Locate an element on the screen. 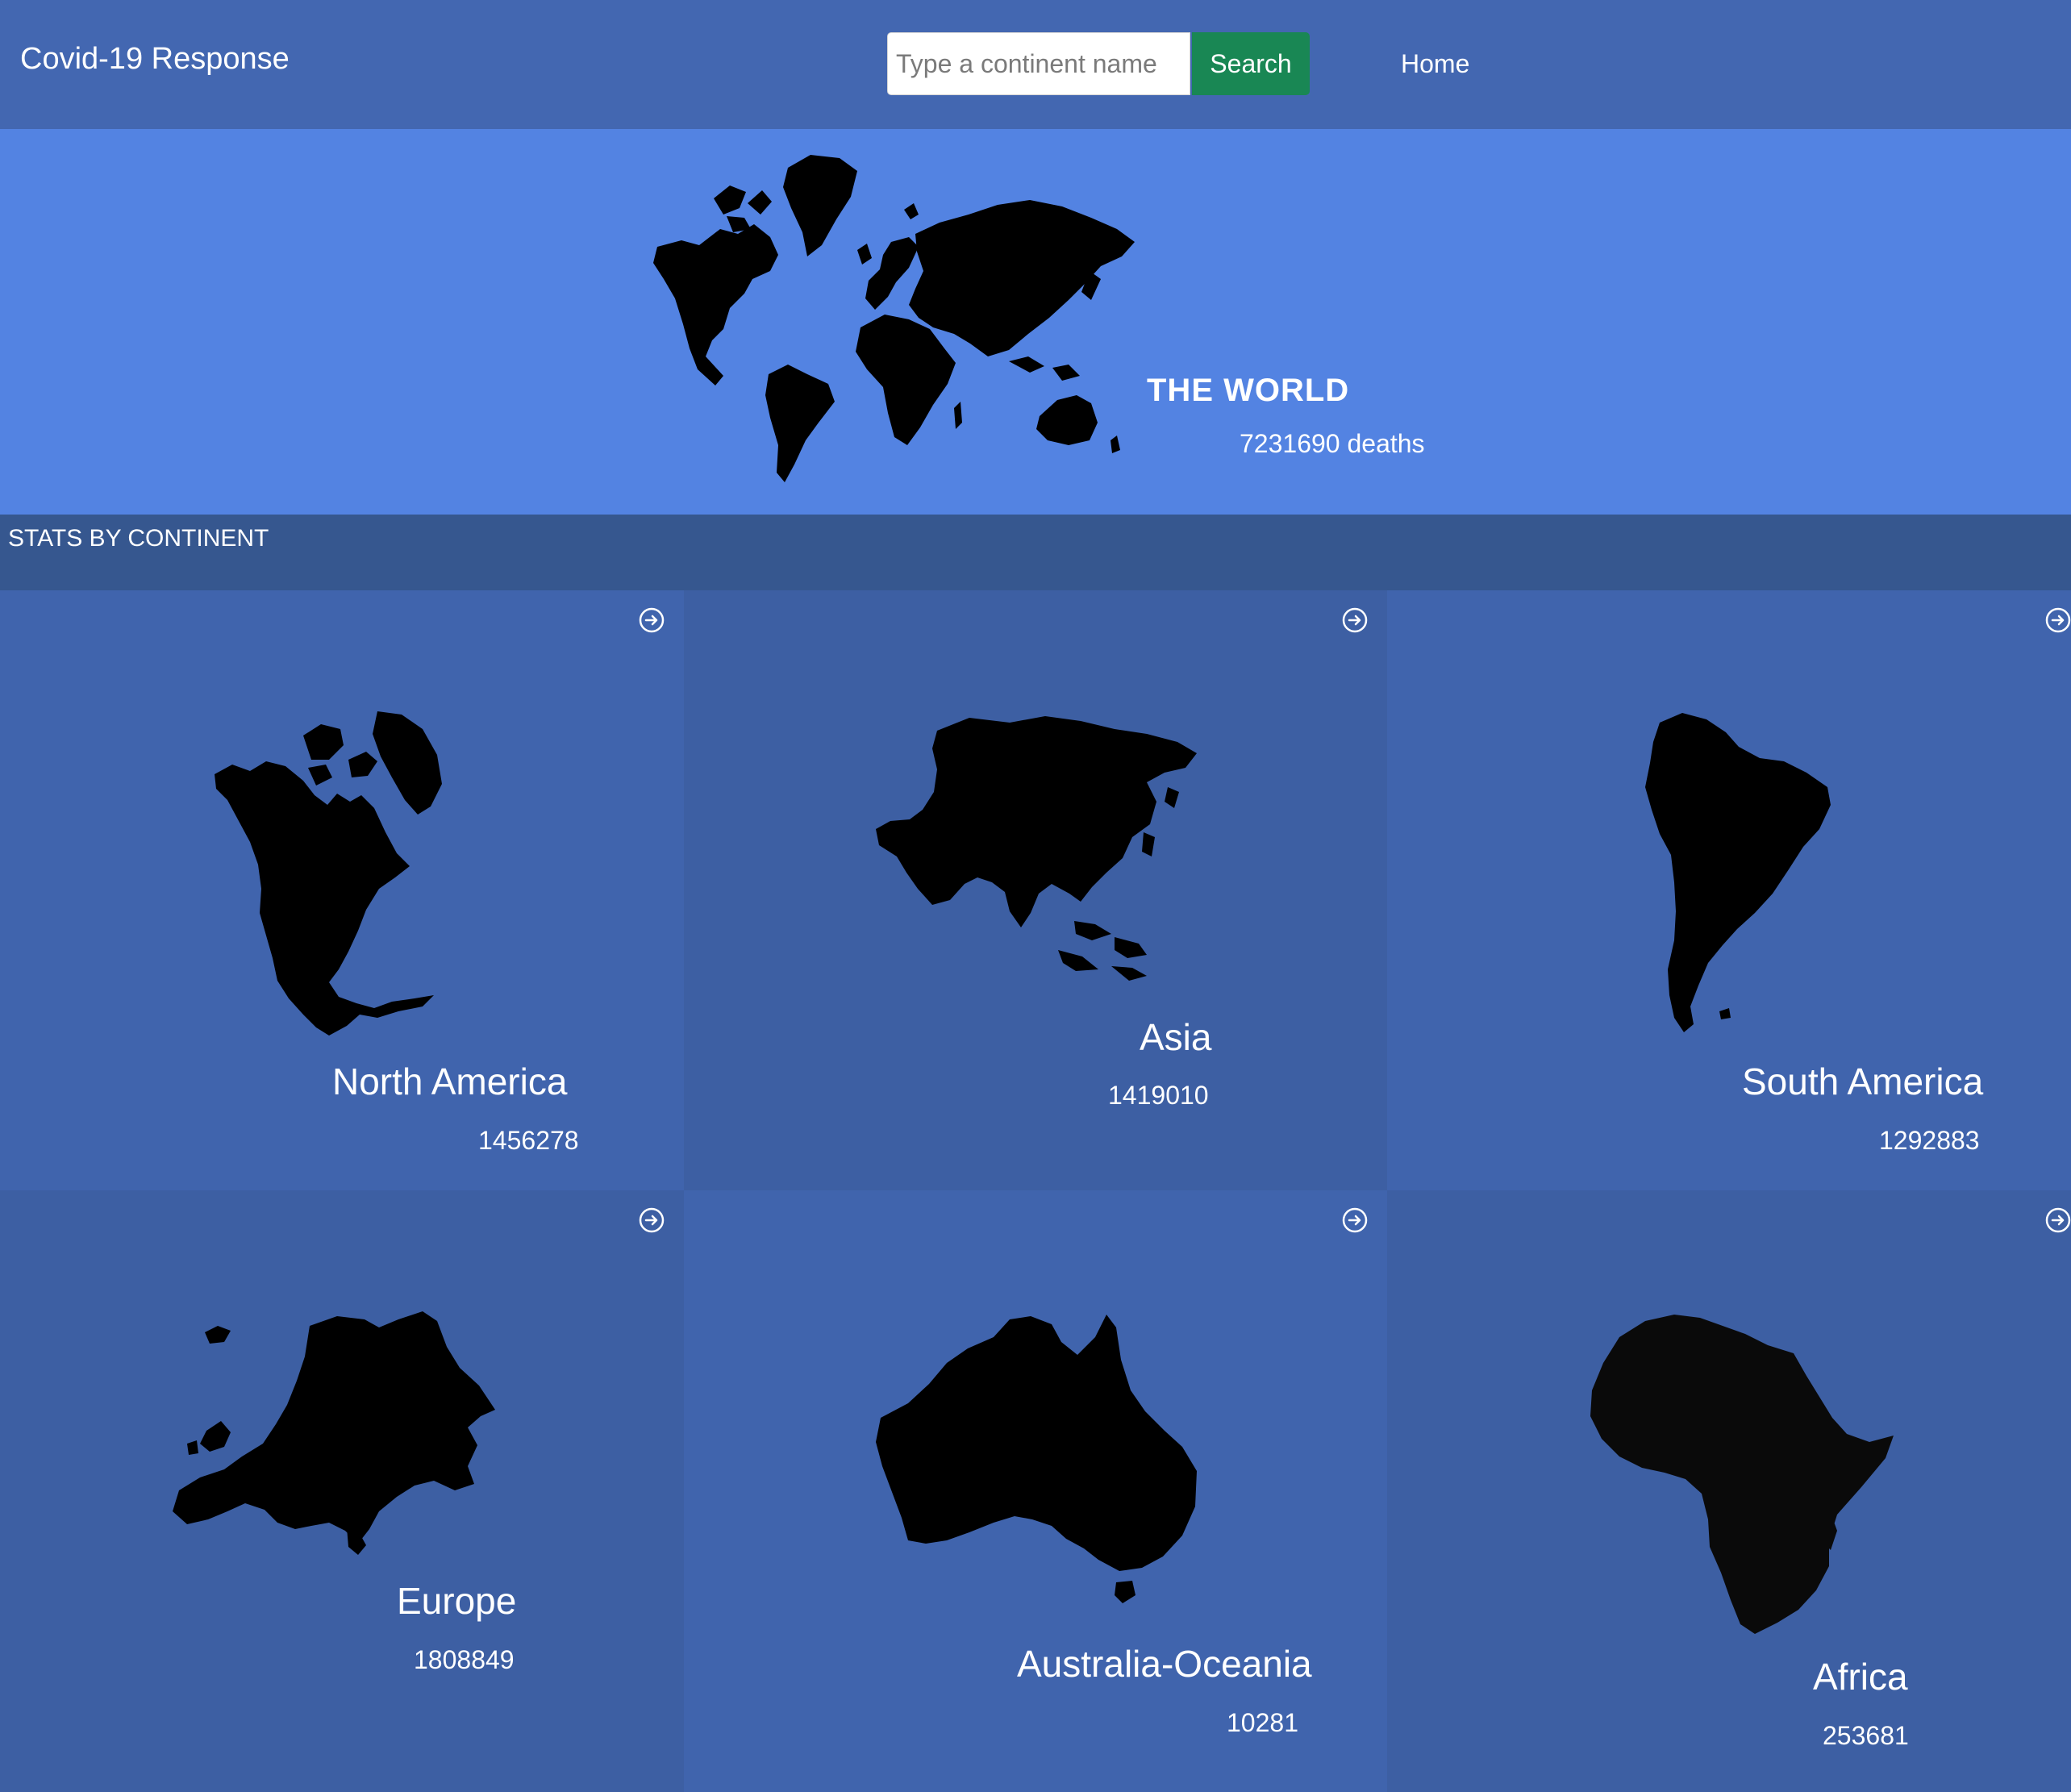 The height and width of the screenshot is (1792, 2071). continent-count: 1808849 is located at coordinates (464, 1659).